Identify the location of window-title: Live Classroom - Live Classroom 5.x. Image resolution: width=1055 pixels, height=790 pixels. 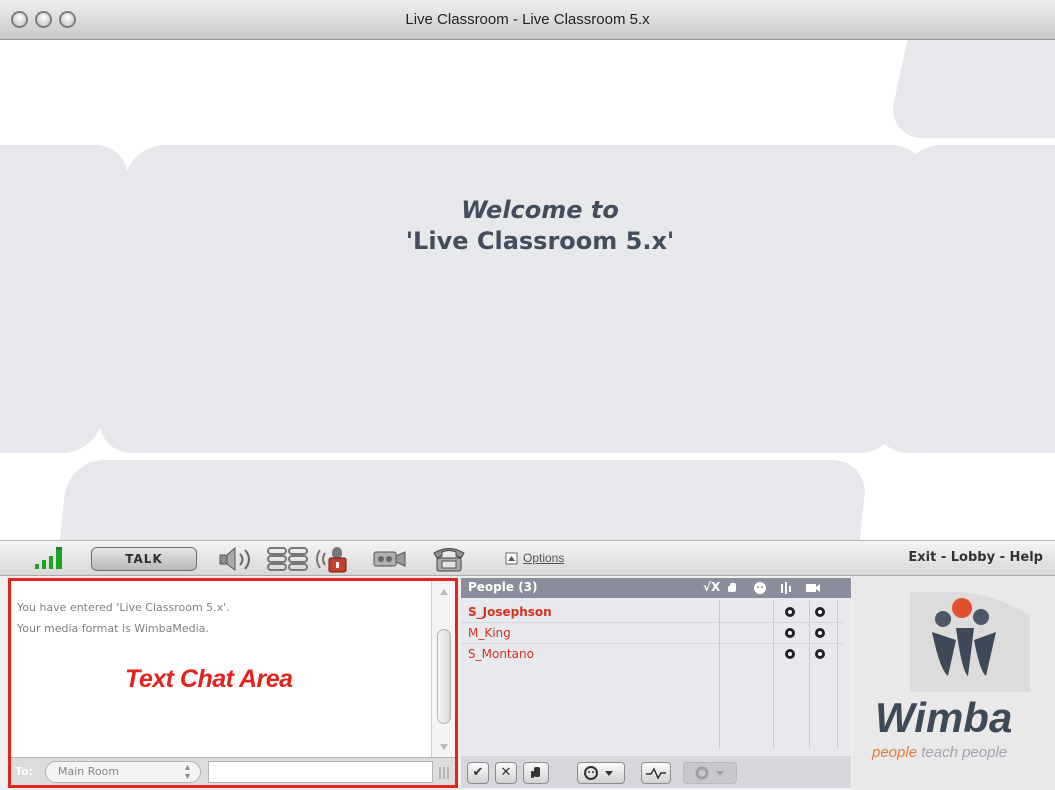
(527, 19).